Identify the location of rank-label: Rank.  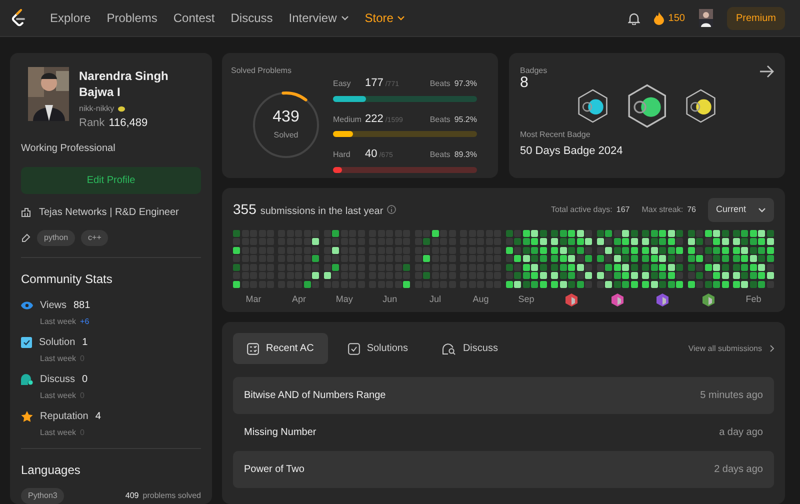
(92, 124).